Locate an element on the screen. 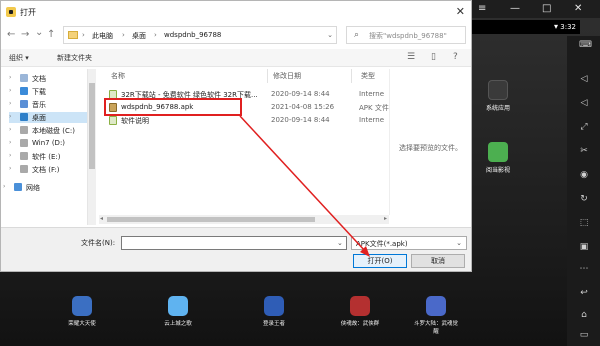 The image size is (600, 346). emulator-side-toolbar: ⌨ ◁ ◁ ⤢ ✂ ◉ ↻ ⬚ ▣ ⋯ ↩ ⌂ ▭ is located at coordinates (583, 191).